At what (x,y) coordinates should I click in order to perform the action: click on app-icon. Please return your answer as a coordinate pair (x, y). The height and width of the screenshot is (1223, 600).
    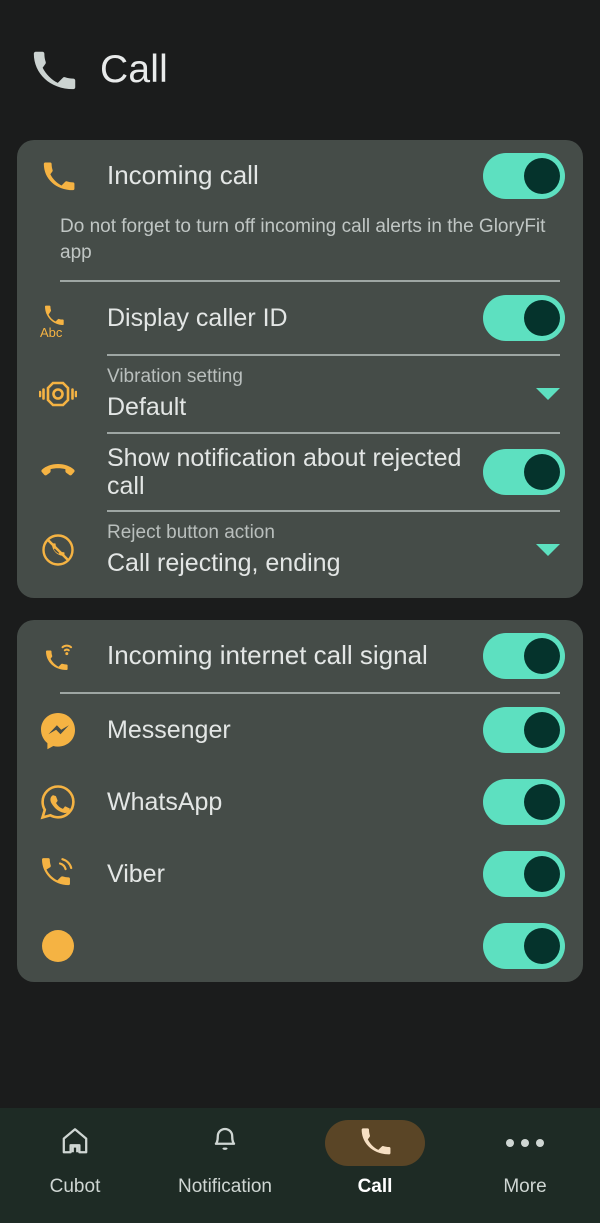
    Looking at the image, I should click on (58, 946).